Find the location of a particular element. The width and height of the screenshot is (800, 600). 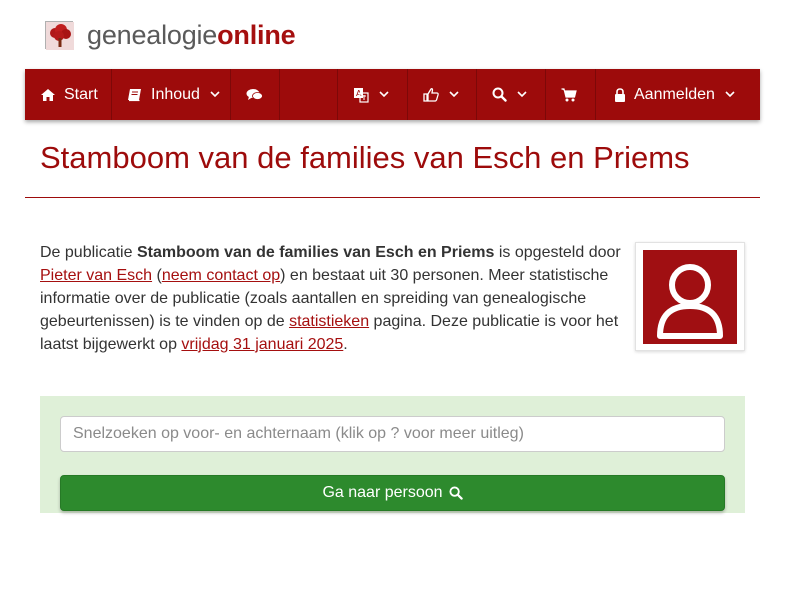

nav-inhoud-label: Inhoud is located at coordinates (175, 94).